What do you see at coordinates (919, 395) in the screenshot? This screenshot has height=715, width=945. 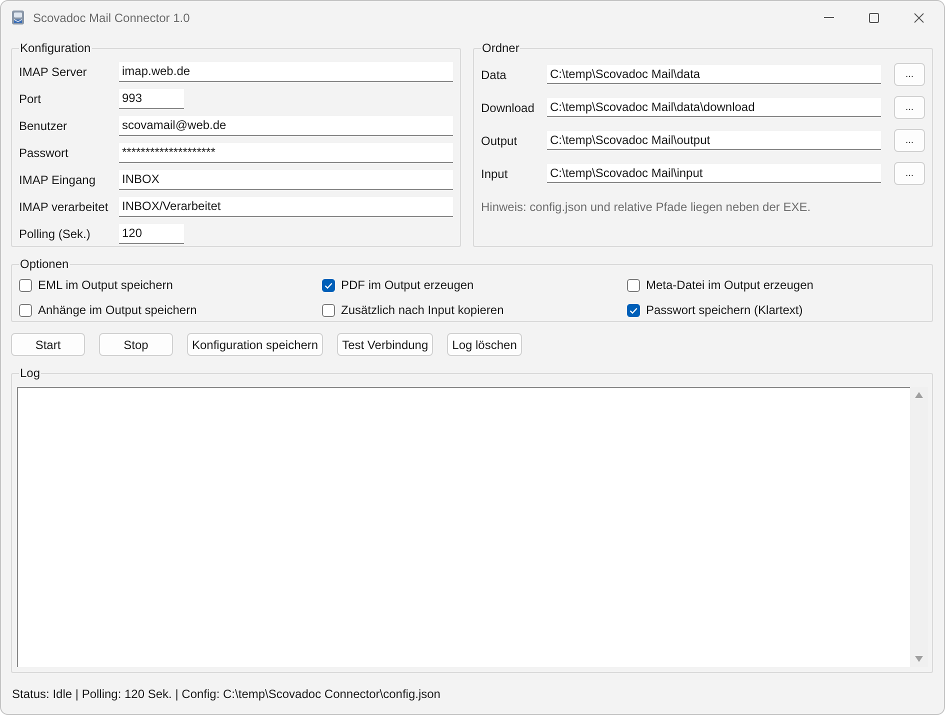 I see `scroll-up-icon` at bounding box center [919, 395].